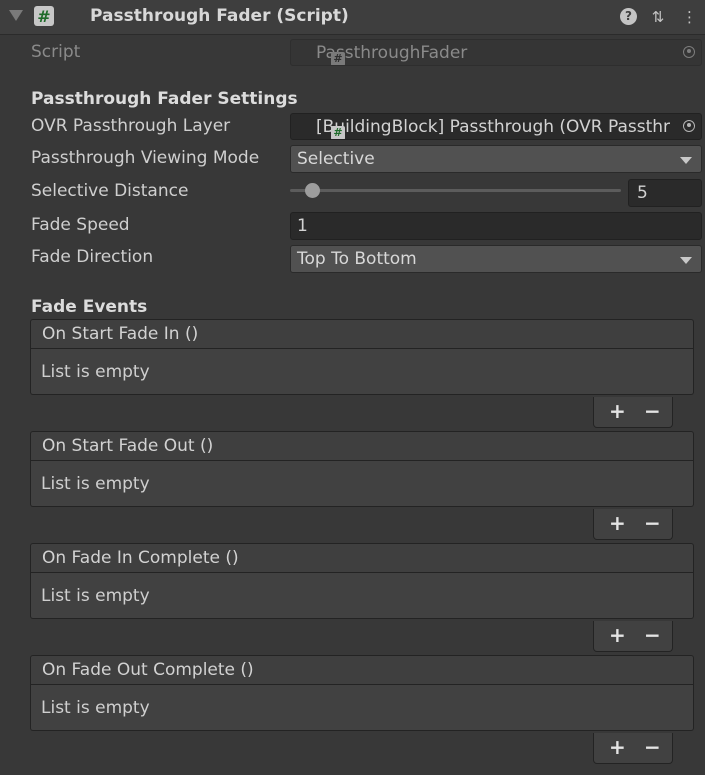 The image size is (705, 775). What do you see at coordinates (131, 126) in the screenshot?
I see `layer-label: OVR Passthrough Layer` at bounding box center [131, 126].